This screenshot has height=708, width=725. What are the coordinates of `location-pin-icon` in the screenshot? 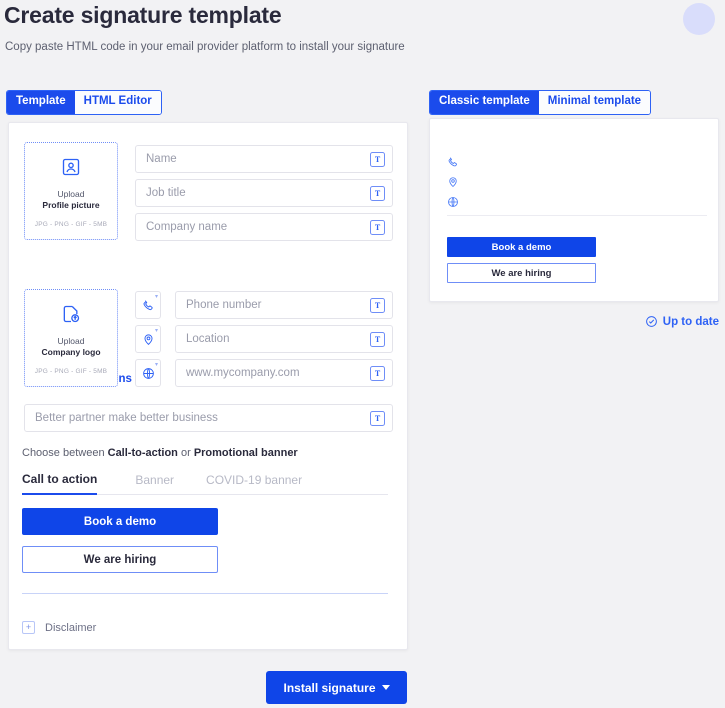 It's located at (148, 339).